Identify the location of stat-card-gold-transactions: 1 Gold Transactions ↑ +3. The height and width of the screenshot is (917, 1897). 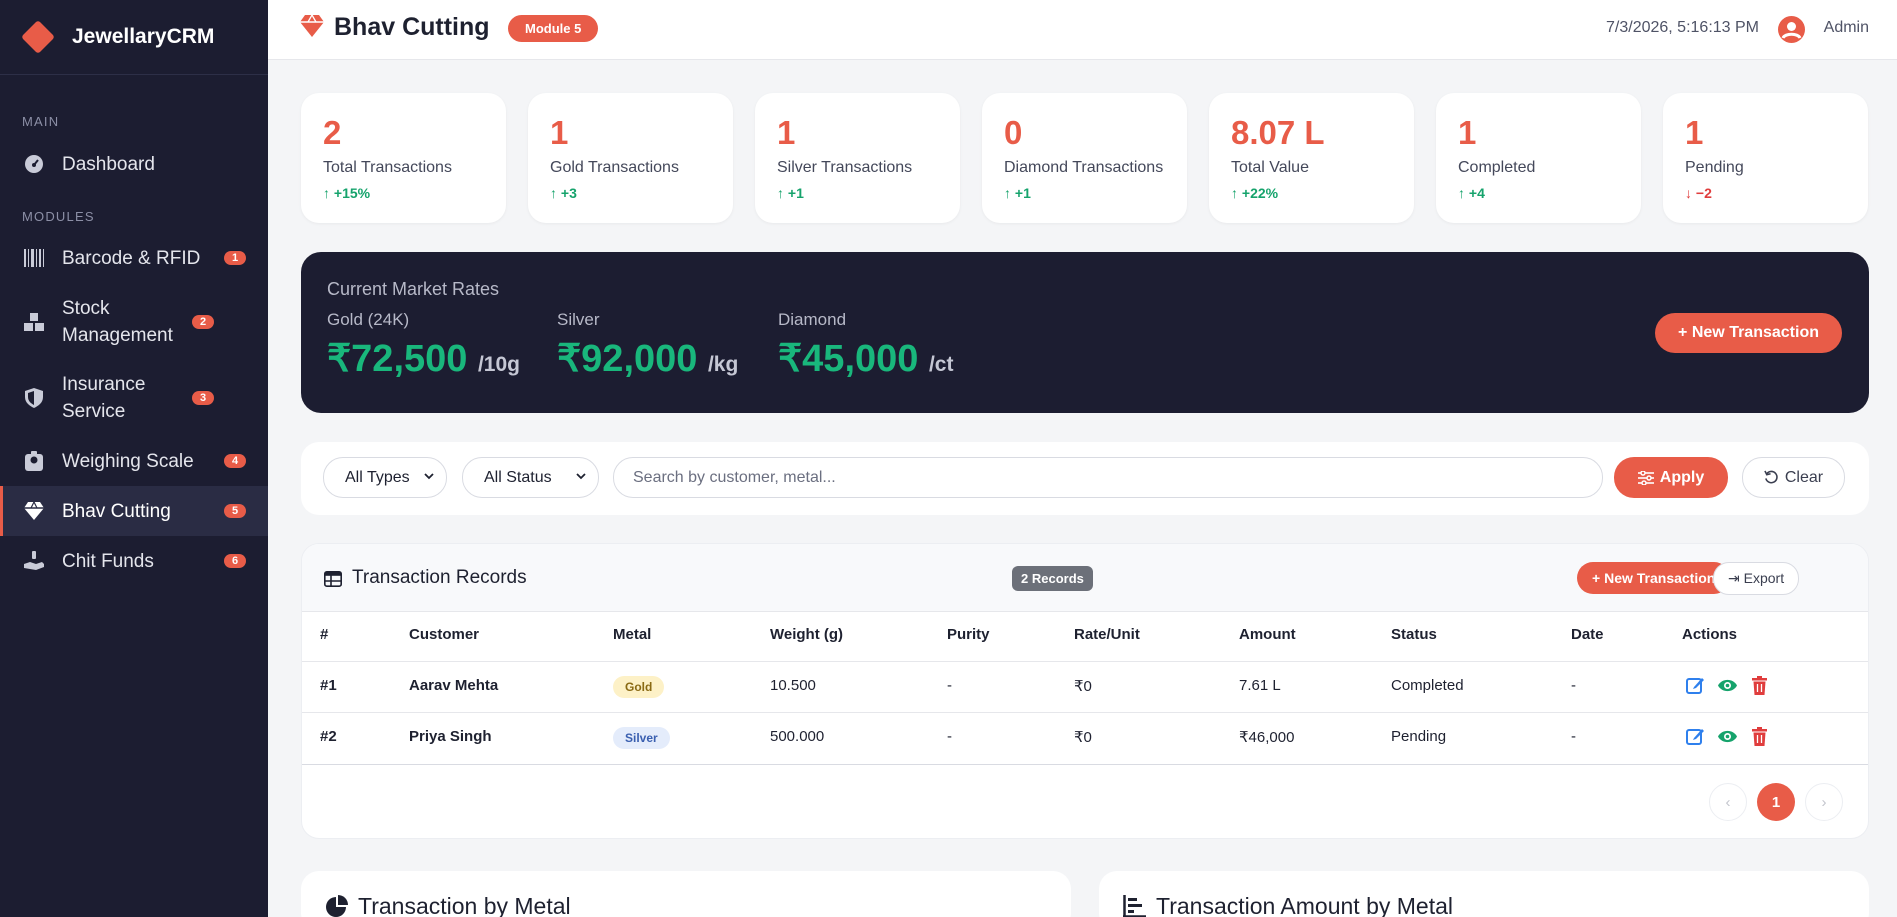
(630, 158).